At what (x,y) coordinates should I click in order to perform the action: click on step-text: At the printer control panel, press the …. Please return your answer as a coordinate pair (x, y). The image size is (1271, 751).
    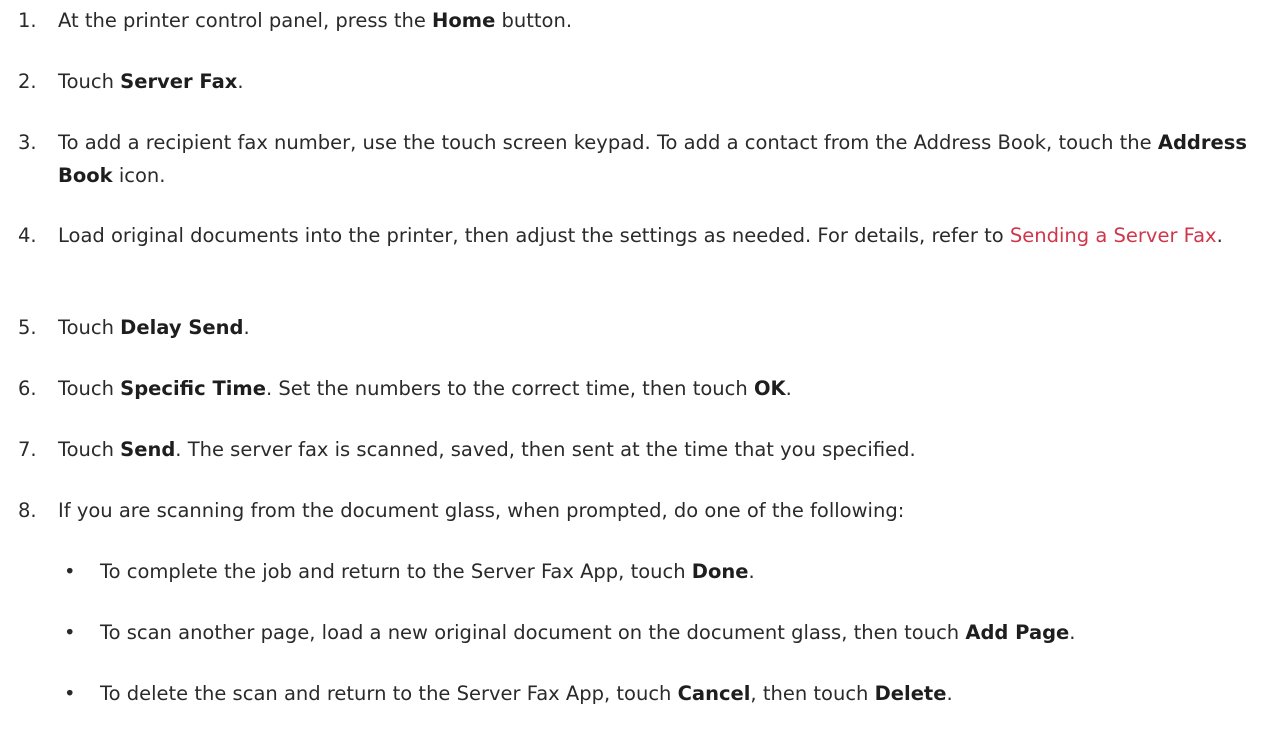
    Looking at the image, I should click on (663, 20).